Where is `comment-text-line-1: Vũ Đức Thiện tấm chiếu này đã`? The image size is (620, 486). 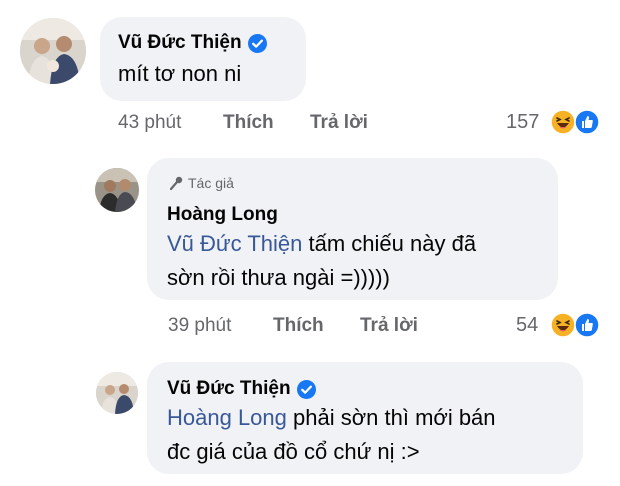 comment-text-line-1: Vũ Đức Thiện tấm chiếu này đã is located at coordinates (321, 244).